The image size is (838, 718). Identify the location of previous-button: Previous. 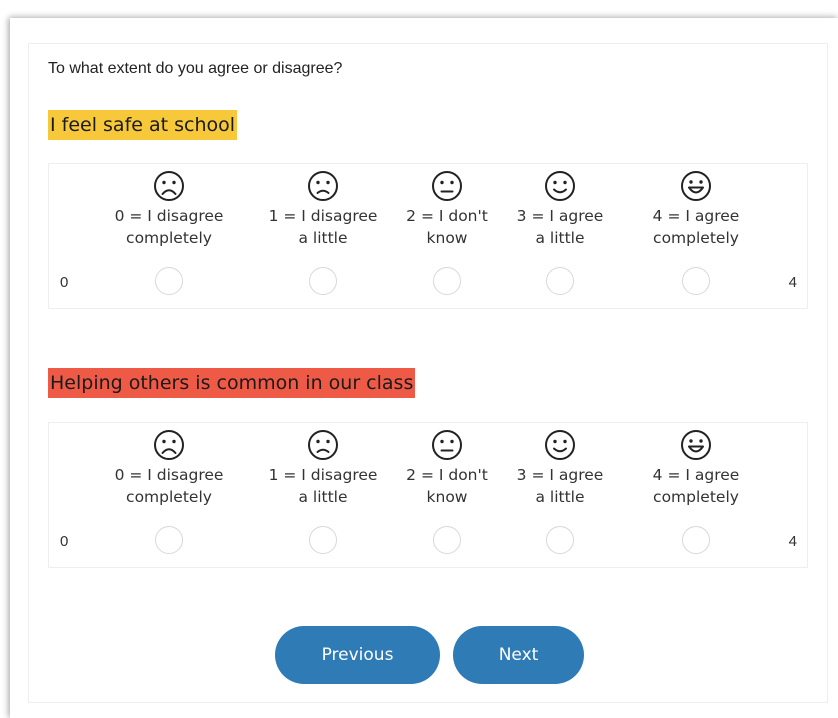
(357, 655).